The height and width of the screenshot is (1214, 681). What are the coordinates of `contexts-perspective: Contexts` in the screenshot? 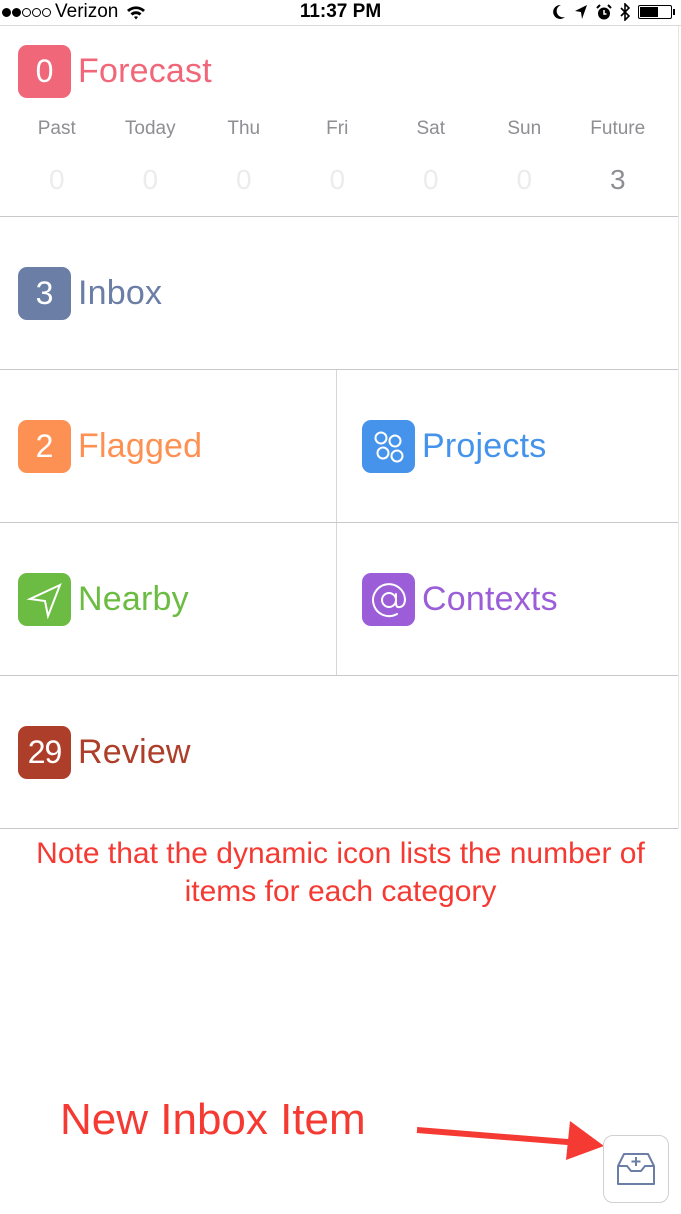 It's located at (460, 599).